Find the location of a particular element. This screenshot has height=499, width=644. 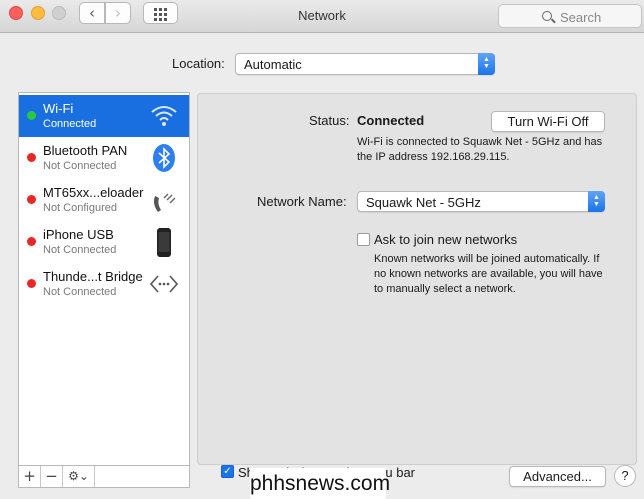

location-value: Automatic is located at coordinates (273, 64).